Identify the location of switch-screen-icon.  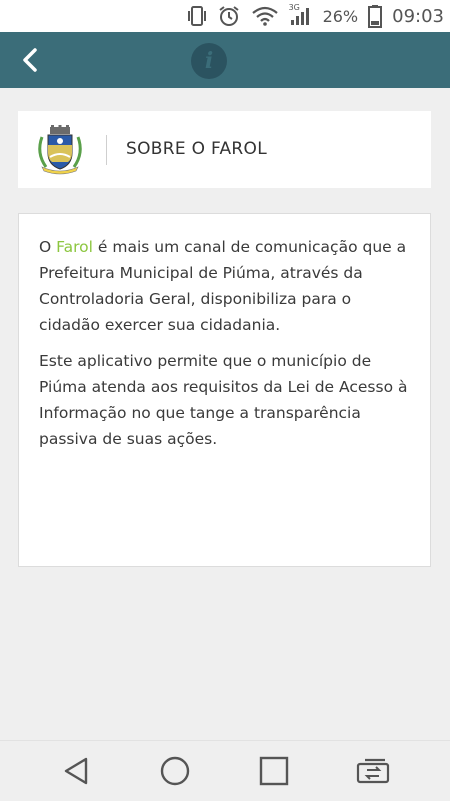
(373, 771).